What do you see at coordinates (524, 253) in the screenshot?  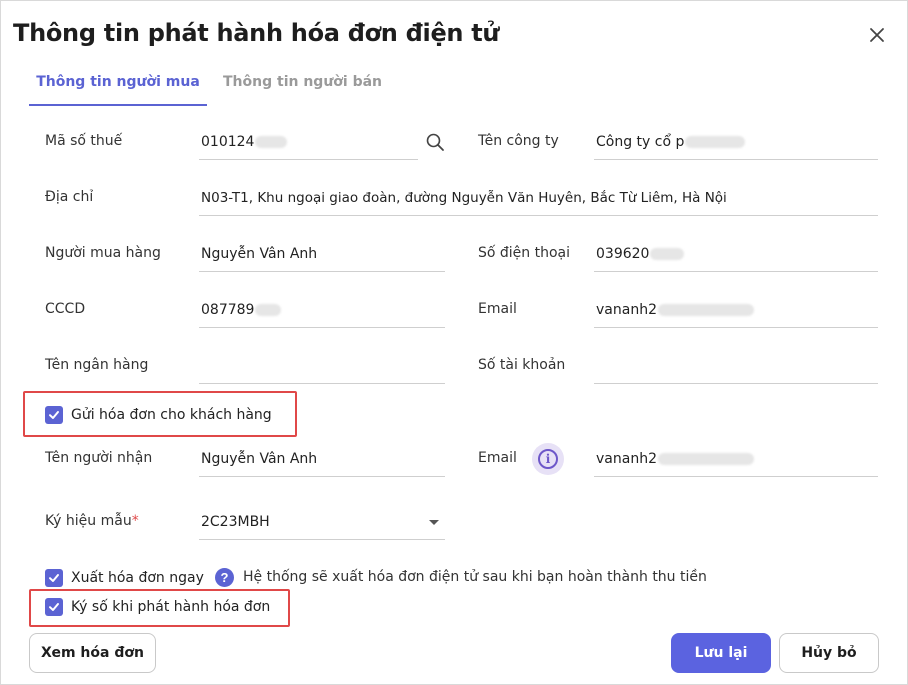 I see `phone-label: Số điện thoại` at bounding box center [524, 253].